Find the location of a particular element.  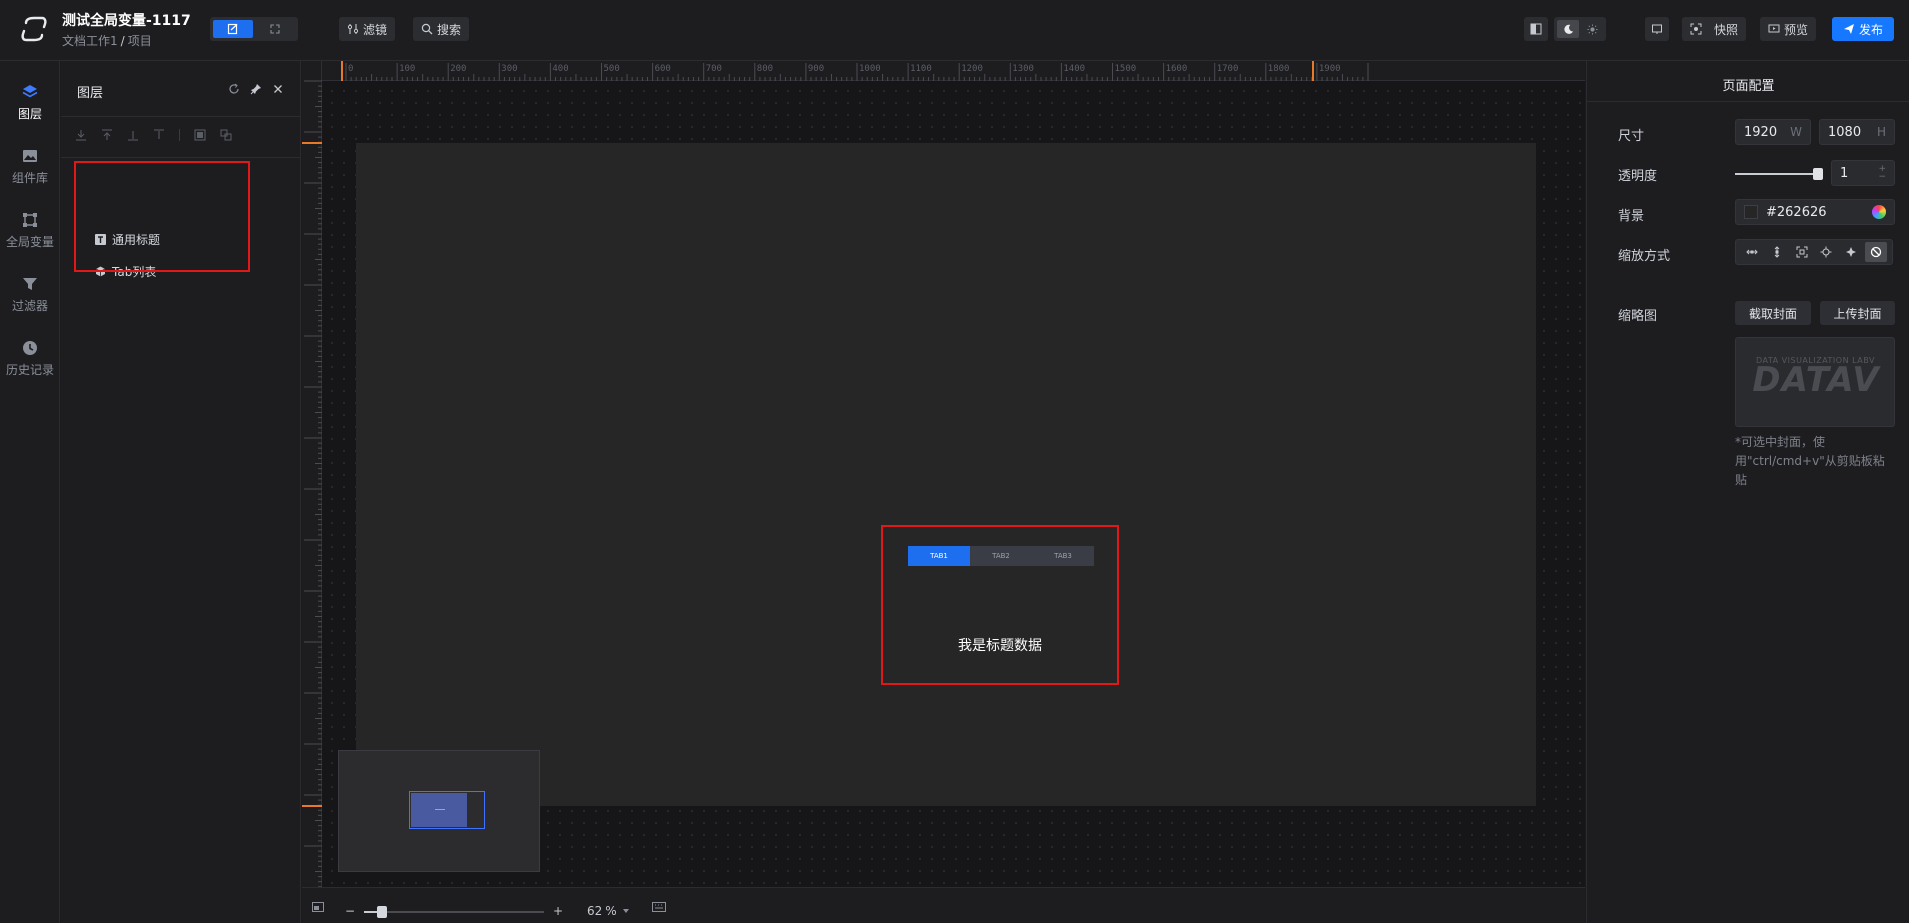

scale-center-button is located at coordinates (1826, 252).